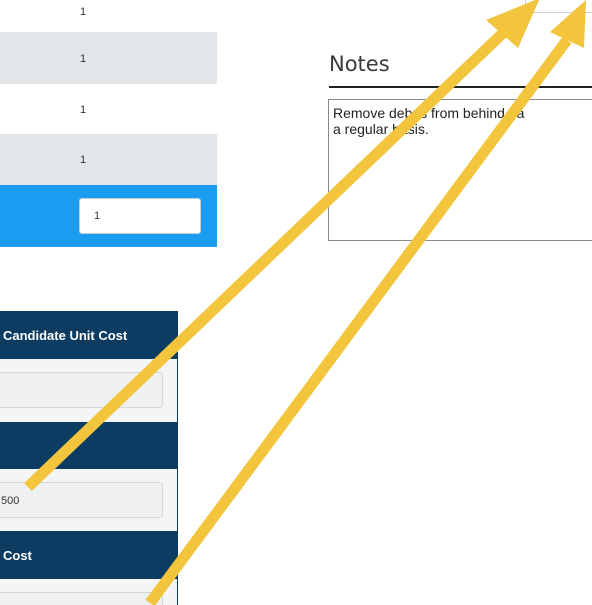 Image resolution: width=592 pixels, height=605 pixels. I want to click on cost-value-field, so click(81, 598).